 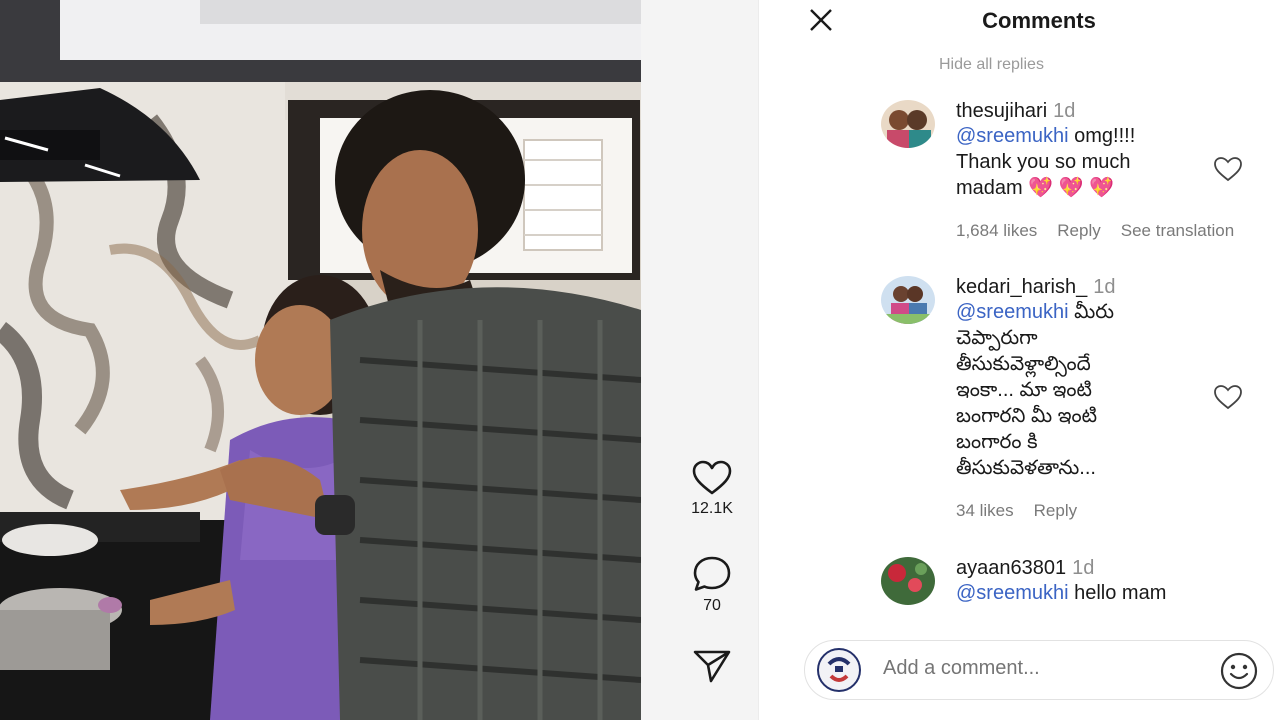 What do you see at coordinates (1021, 287) in the screenshot?
I see `comment-username: kedari_harish_` at bounding box center [1021, 287].